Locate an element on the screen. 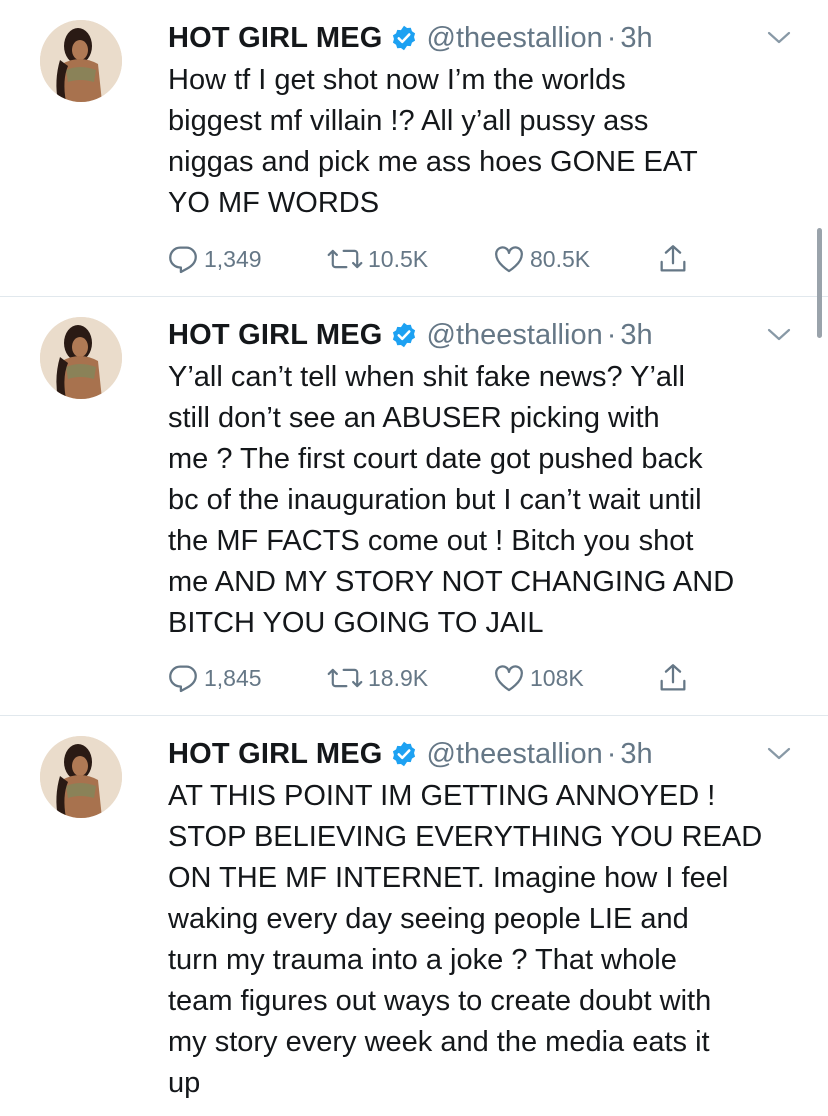 This screenshot has width=828, height=1116. retweet-count: 10.5K is located at coordinates (398, 258).